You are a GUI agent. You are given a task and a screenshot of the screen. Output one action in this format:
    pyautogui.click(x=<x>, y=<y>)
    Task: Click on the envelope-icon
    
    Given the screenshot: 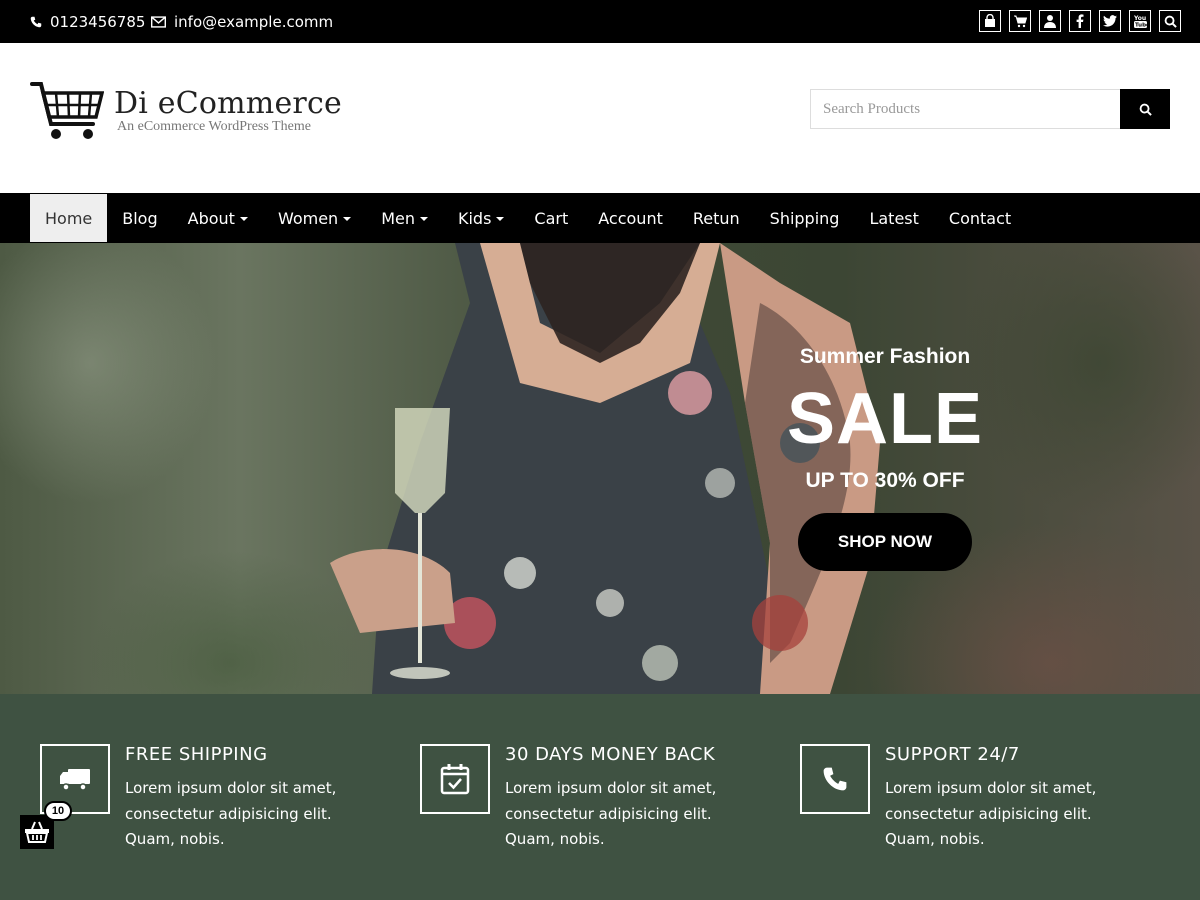 What is the action you would take?
    pyautogui.click(x=158, y=21)
    